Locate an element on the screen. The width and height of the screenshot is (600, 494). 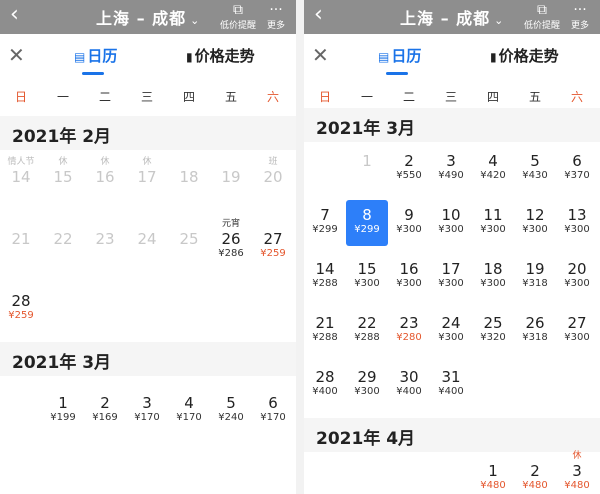
date-cell: 28 ¥259 is located at coordinates (21, 307).